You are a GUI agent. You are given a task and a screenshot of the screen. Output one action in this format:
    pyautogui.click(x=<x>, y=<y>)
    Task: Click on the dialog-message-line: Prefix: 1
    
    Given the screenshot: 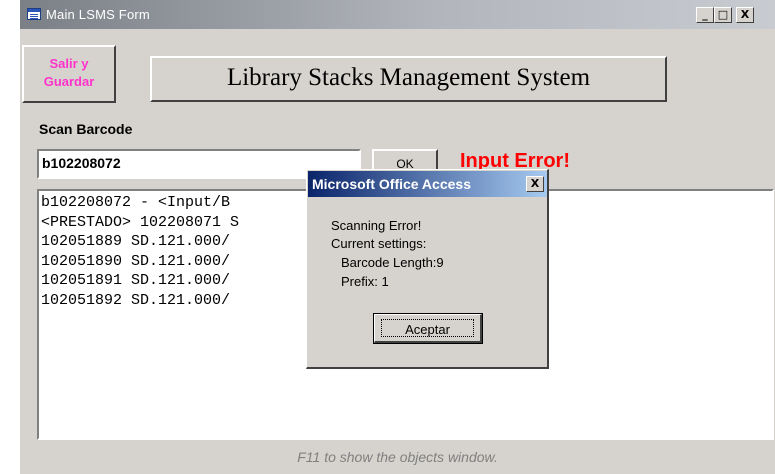 What is the action you would take?
    pyautogui.click(x=365, y=281)
    